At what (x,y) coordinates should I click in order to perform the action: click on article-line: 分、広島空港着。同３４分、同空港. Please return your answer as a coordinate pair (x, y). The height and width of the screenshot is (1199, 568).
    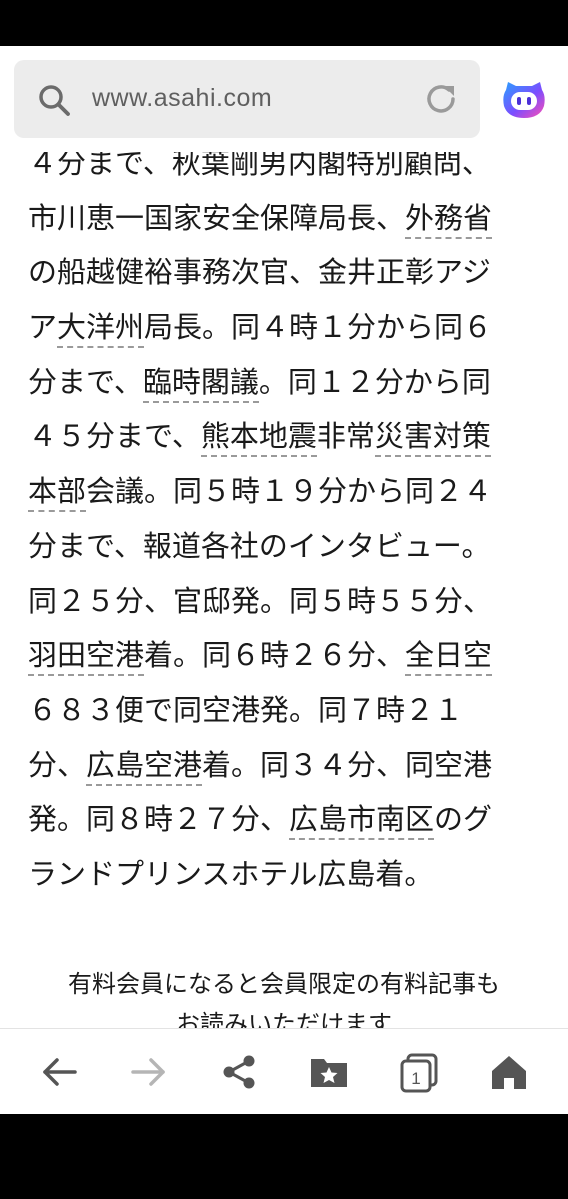
    Looking at the image, I should click on (288, 765).